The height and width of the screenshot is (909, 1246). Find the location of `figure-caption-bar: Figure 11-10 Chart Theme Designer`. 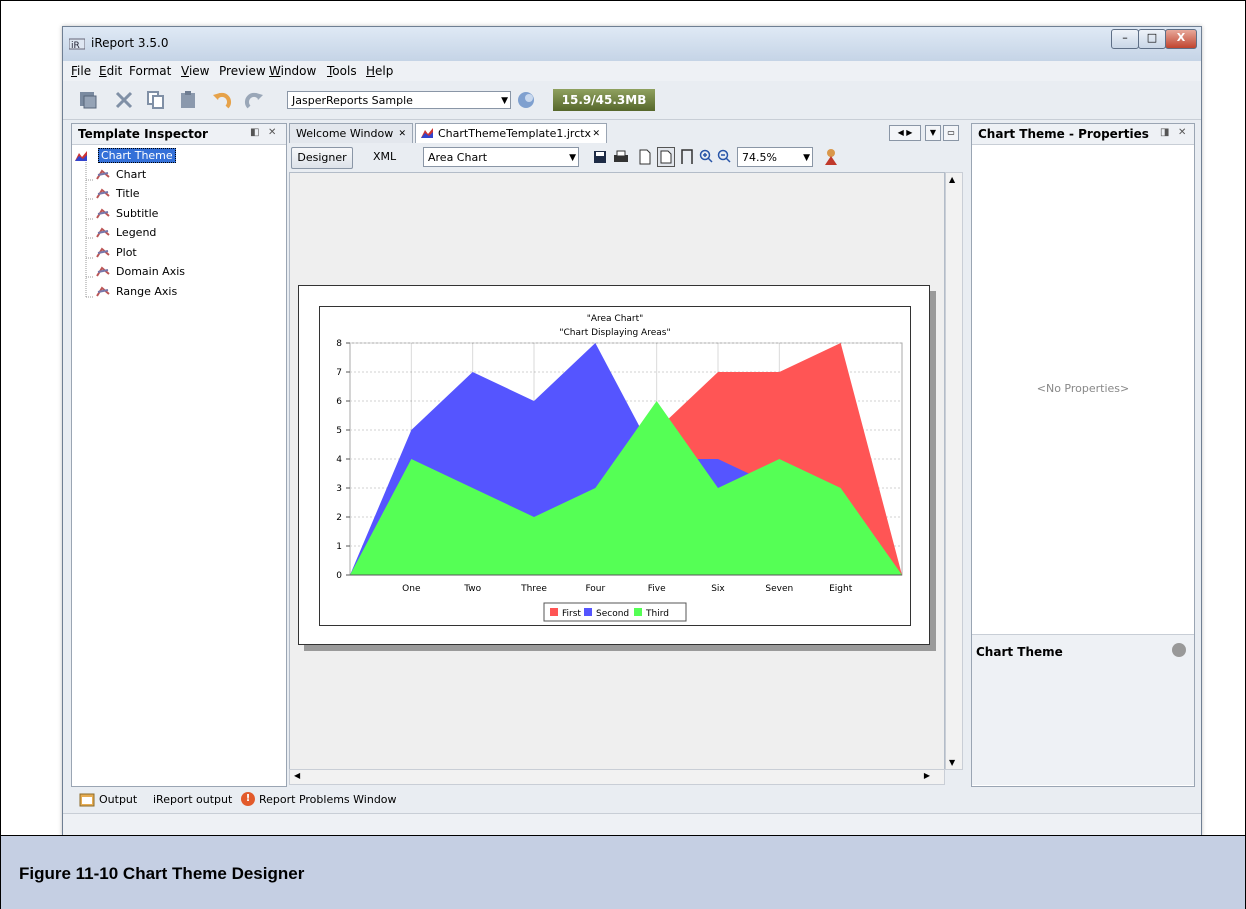

figure-caption-bar: Figure 11-10 Chart Theme Designer is located at coordinates (623, 872).